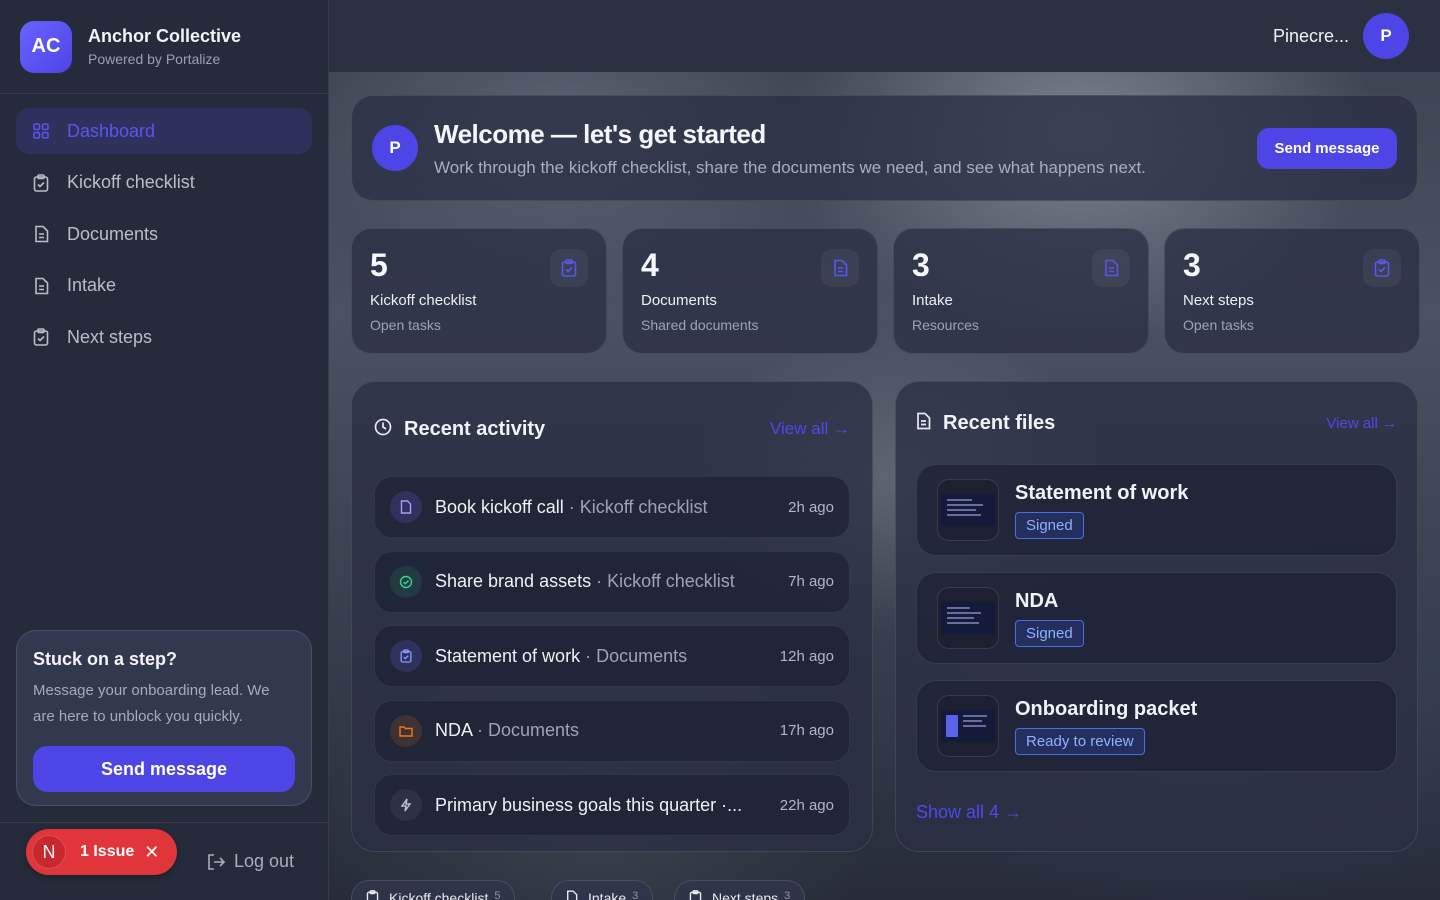  What do you see at coordinates (811, 581) in the screenshot?
I see `activity-time: 7h ago` at bounding box center [811, 581].